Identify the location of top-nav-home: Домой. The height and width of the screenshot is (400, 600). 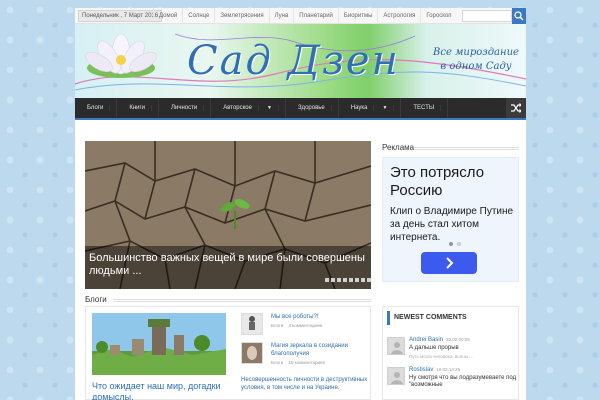
(167, 16).